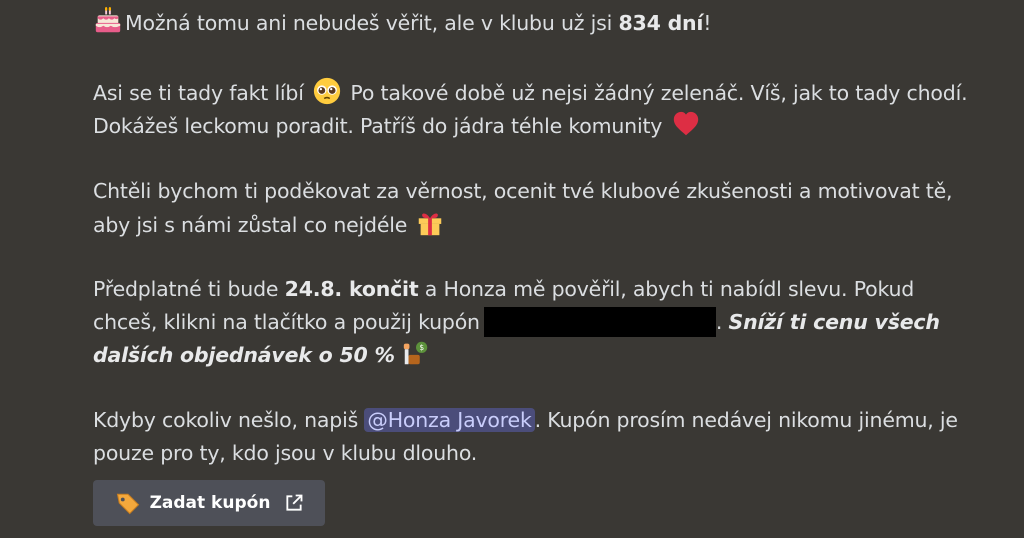 The image size is (1024, 538). Describe the element at coordinates (285, 452) in the screenshot. I see `contact-text-line2: pouze pro ty, kdo jsou v klubu dlouho.` at that location.